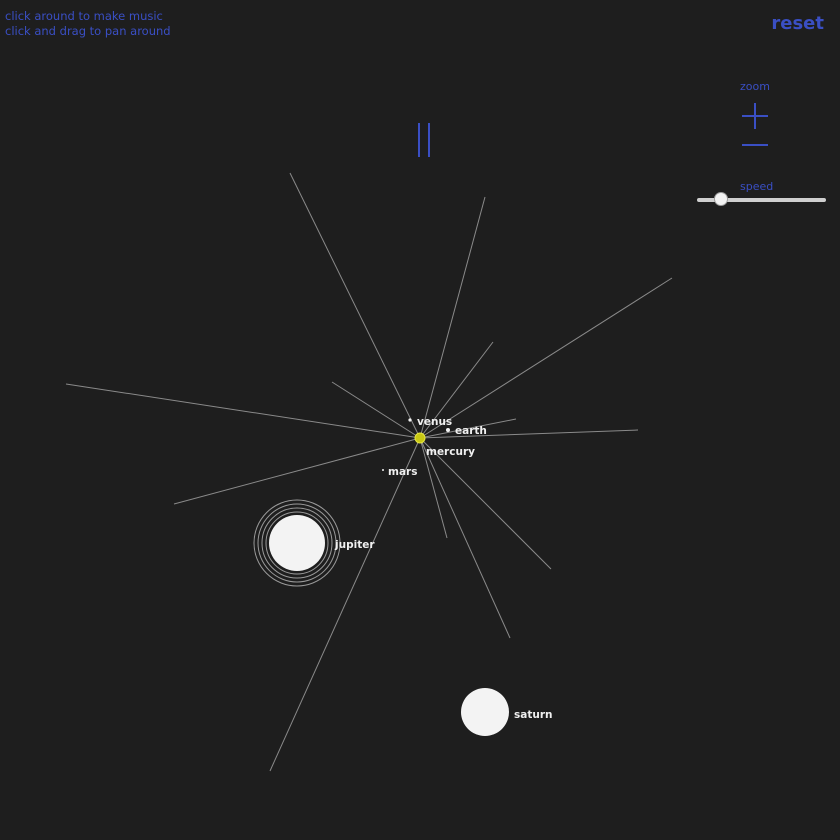 The image size is (840, 840). What do you see at coordinates (402, 472) in the screenshot?
I see `mars-label: mars` at bounding box center [402, 472].